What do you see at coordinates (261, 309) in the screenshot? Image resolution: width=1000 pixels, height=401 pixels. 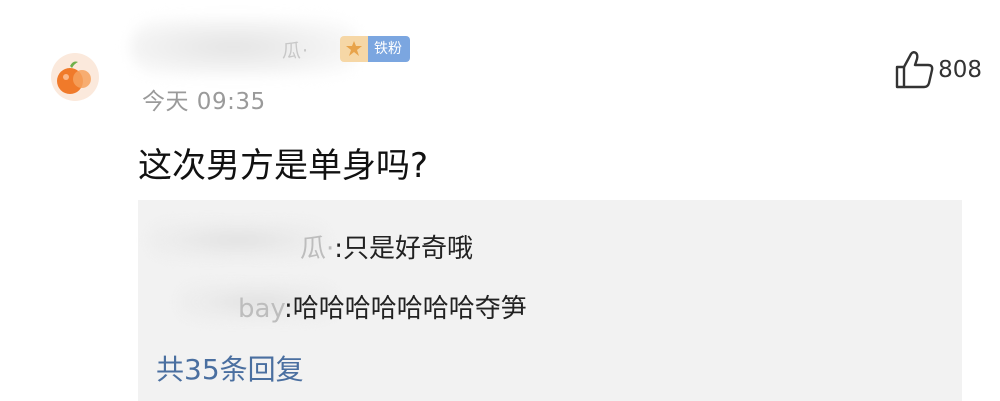 I see `reply-author: bay` at bounding box center [261, 309].